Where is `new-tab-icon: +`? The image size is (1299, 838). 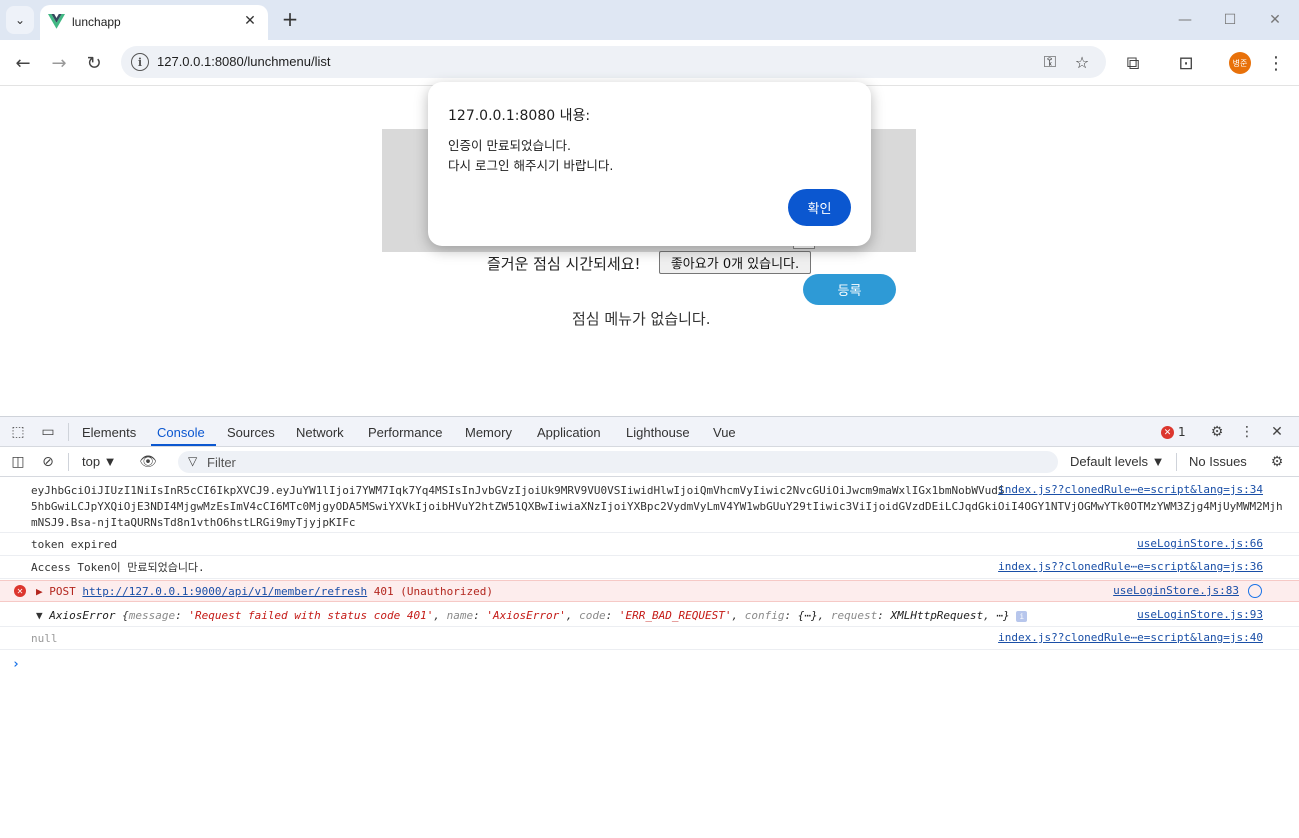 new-tab-icon: + is located at coordinates (290, 19).